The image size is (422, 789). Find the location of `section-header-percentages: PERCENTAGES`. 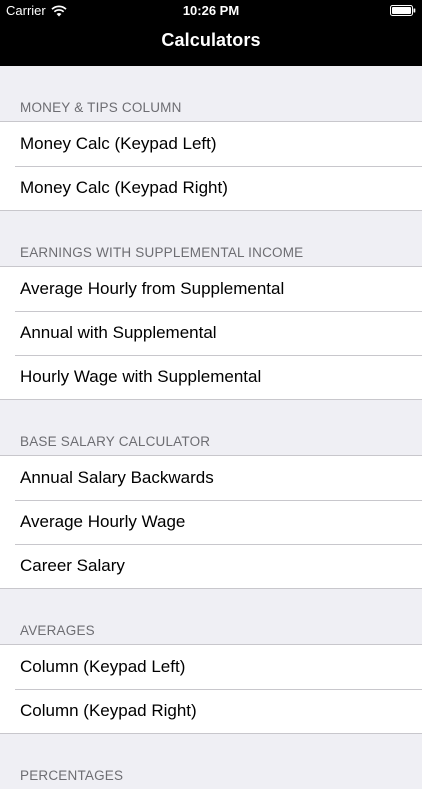

section-header-percentages: PERCENTAGES is located at coordinates (72, 775).